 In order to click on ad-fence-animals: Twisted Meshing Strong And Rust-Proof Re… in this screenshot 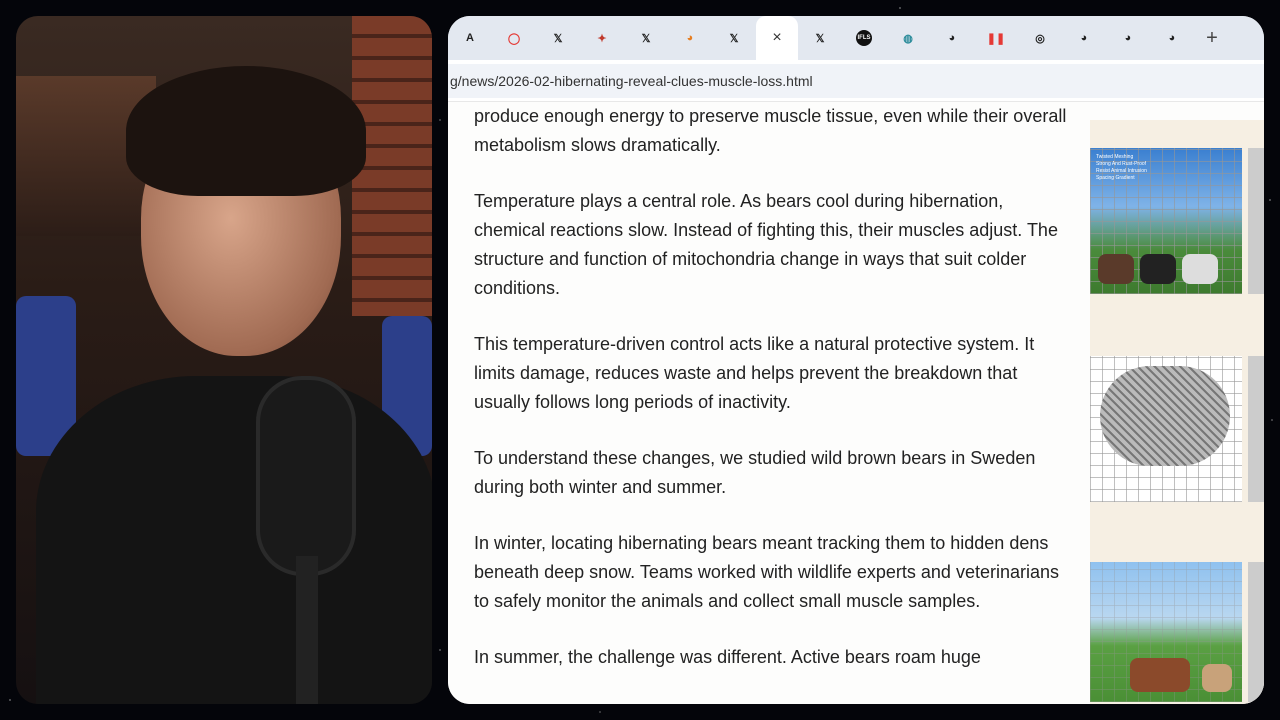, I will do `click(1166, 221)`.